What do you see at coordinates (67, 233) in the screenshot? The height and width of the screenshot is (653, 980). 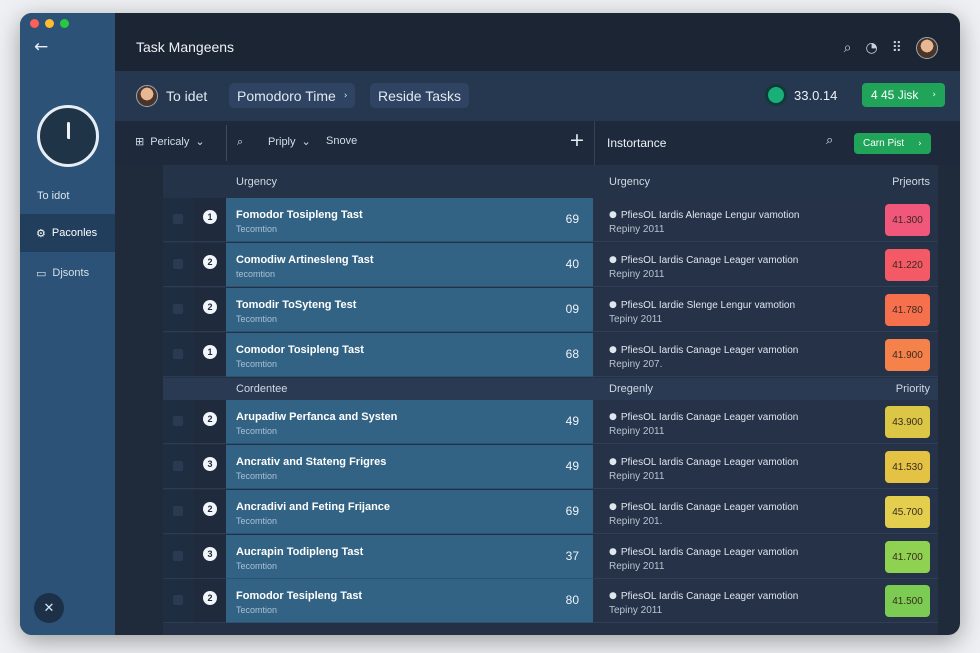 I see `sidebar-item-paconles: ⚙ Paconles` at bounding box center [67, 233].